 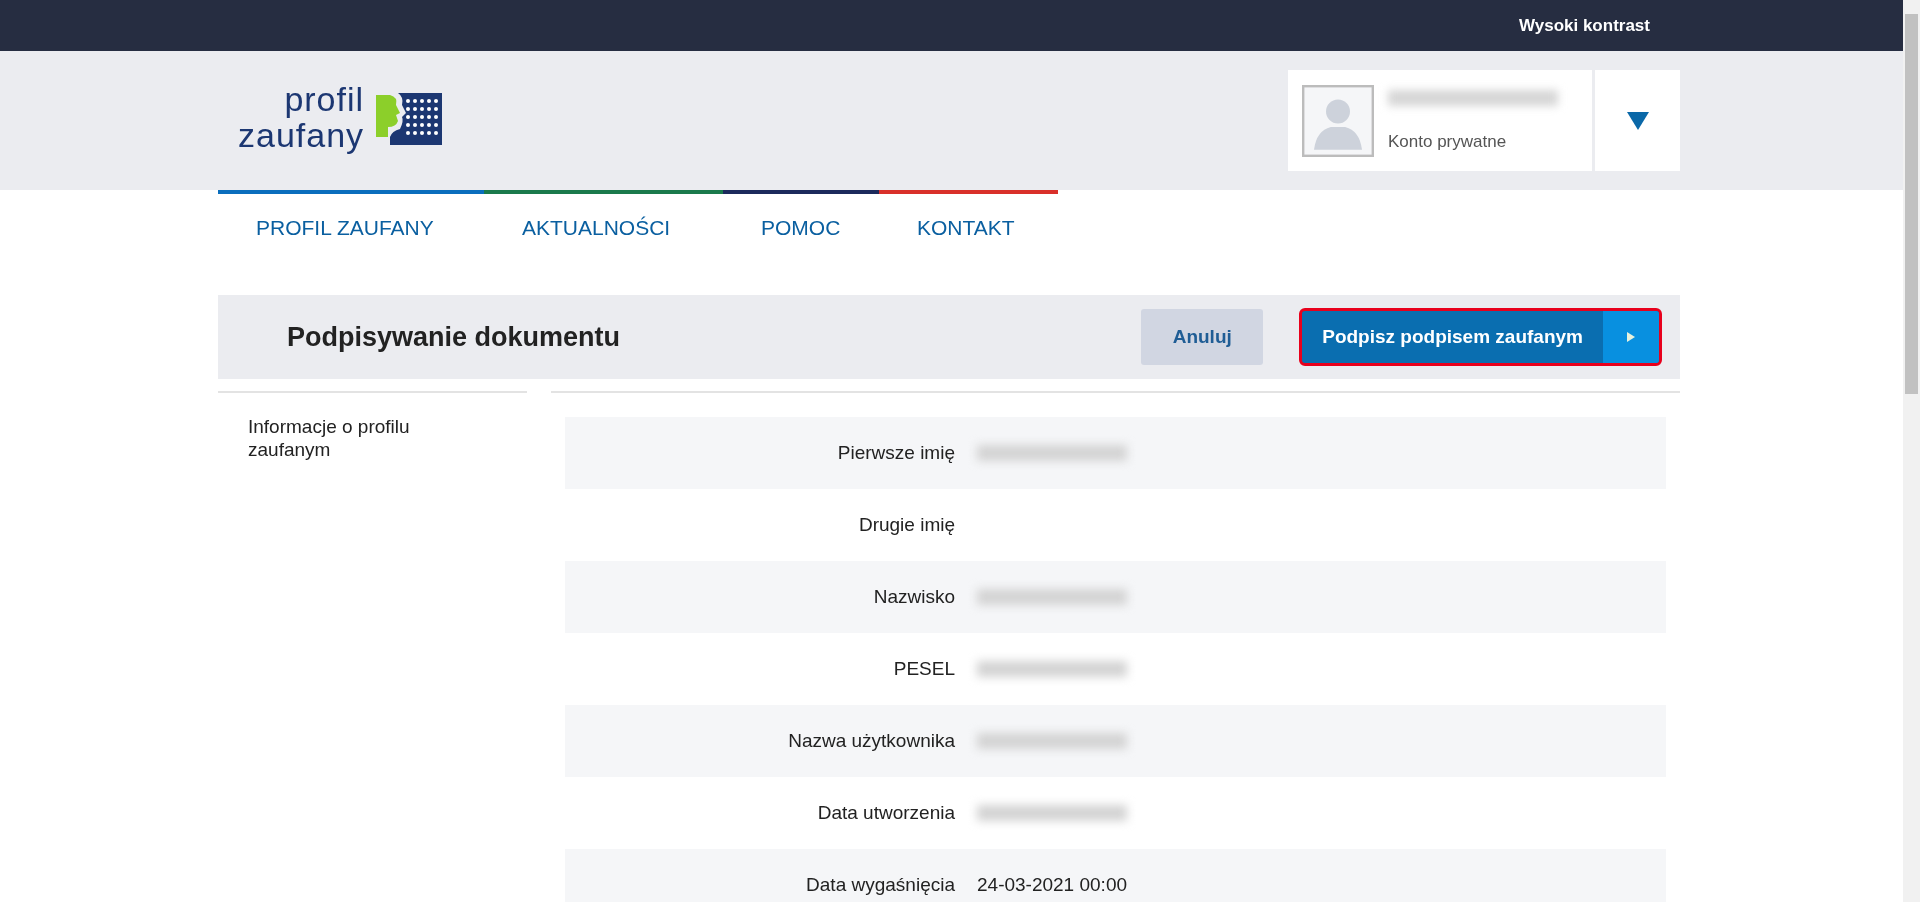 What do you see at coordinates (885, 813) in the screenshot?
I see `field-label: Data utworzenia` at bounding box center [885, 813].